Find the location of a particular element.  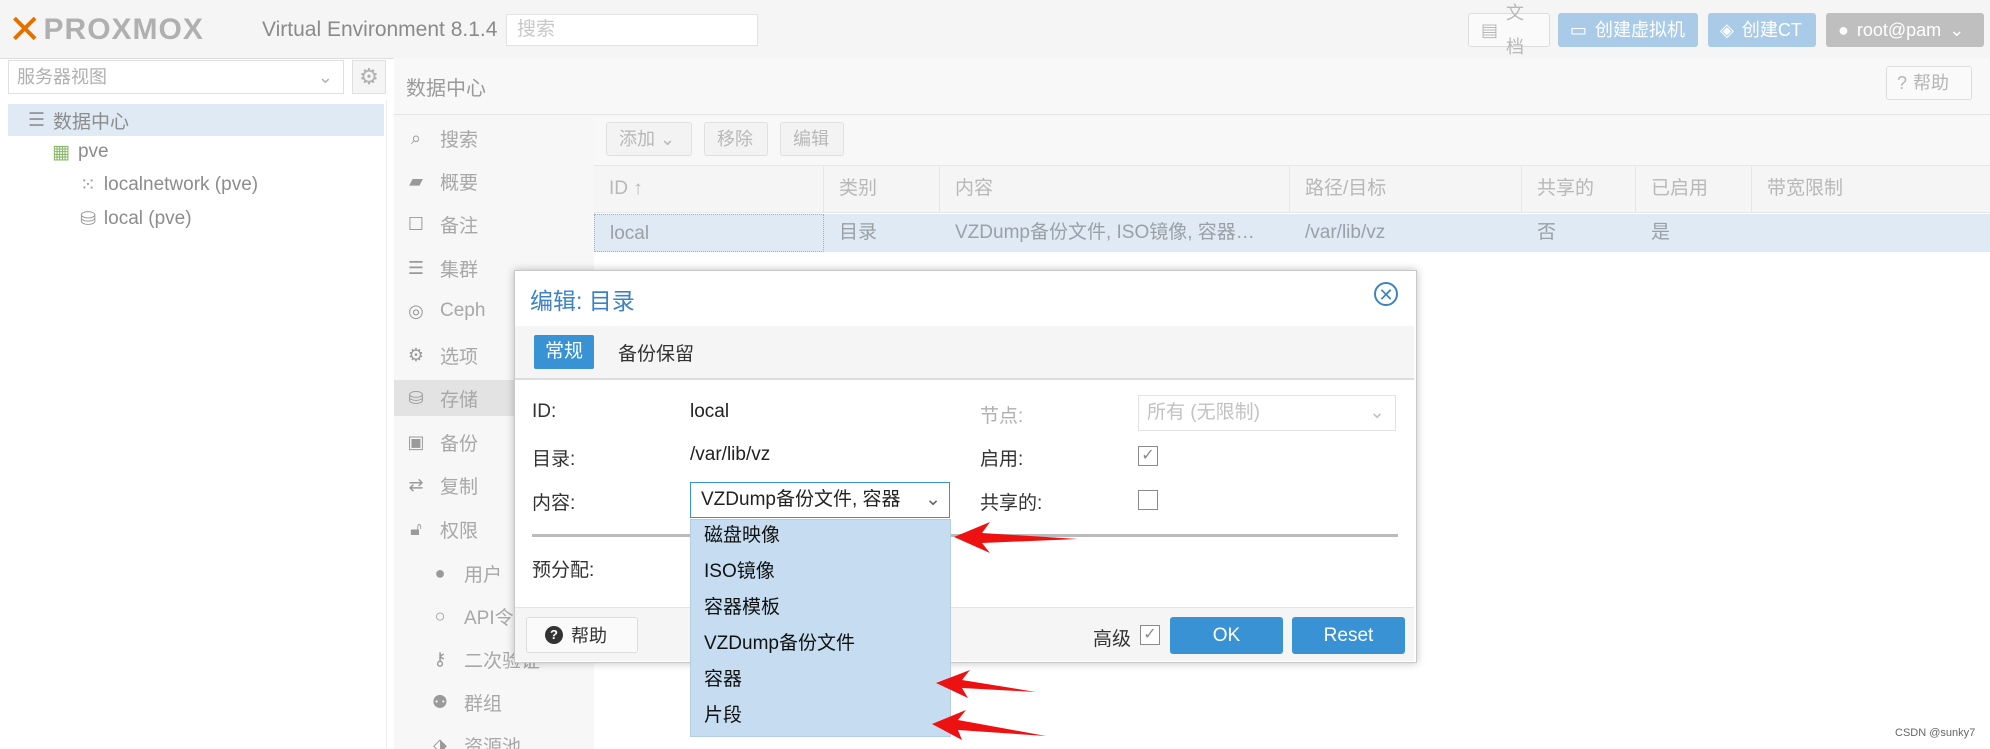

shared-label: 共享的: is located at coordinates (1011, 503).